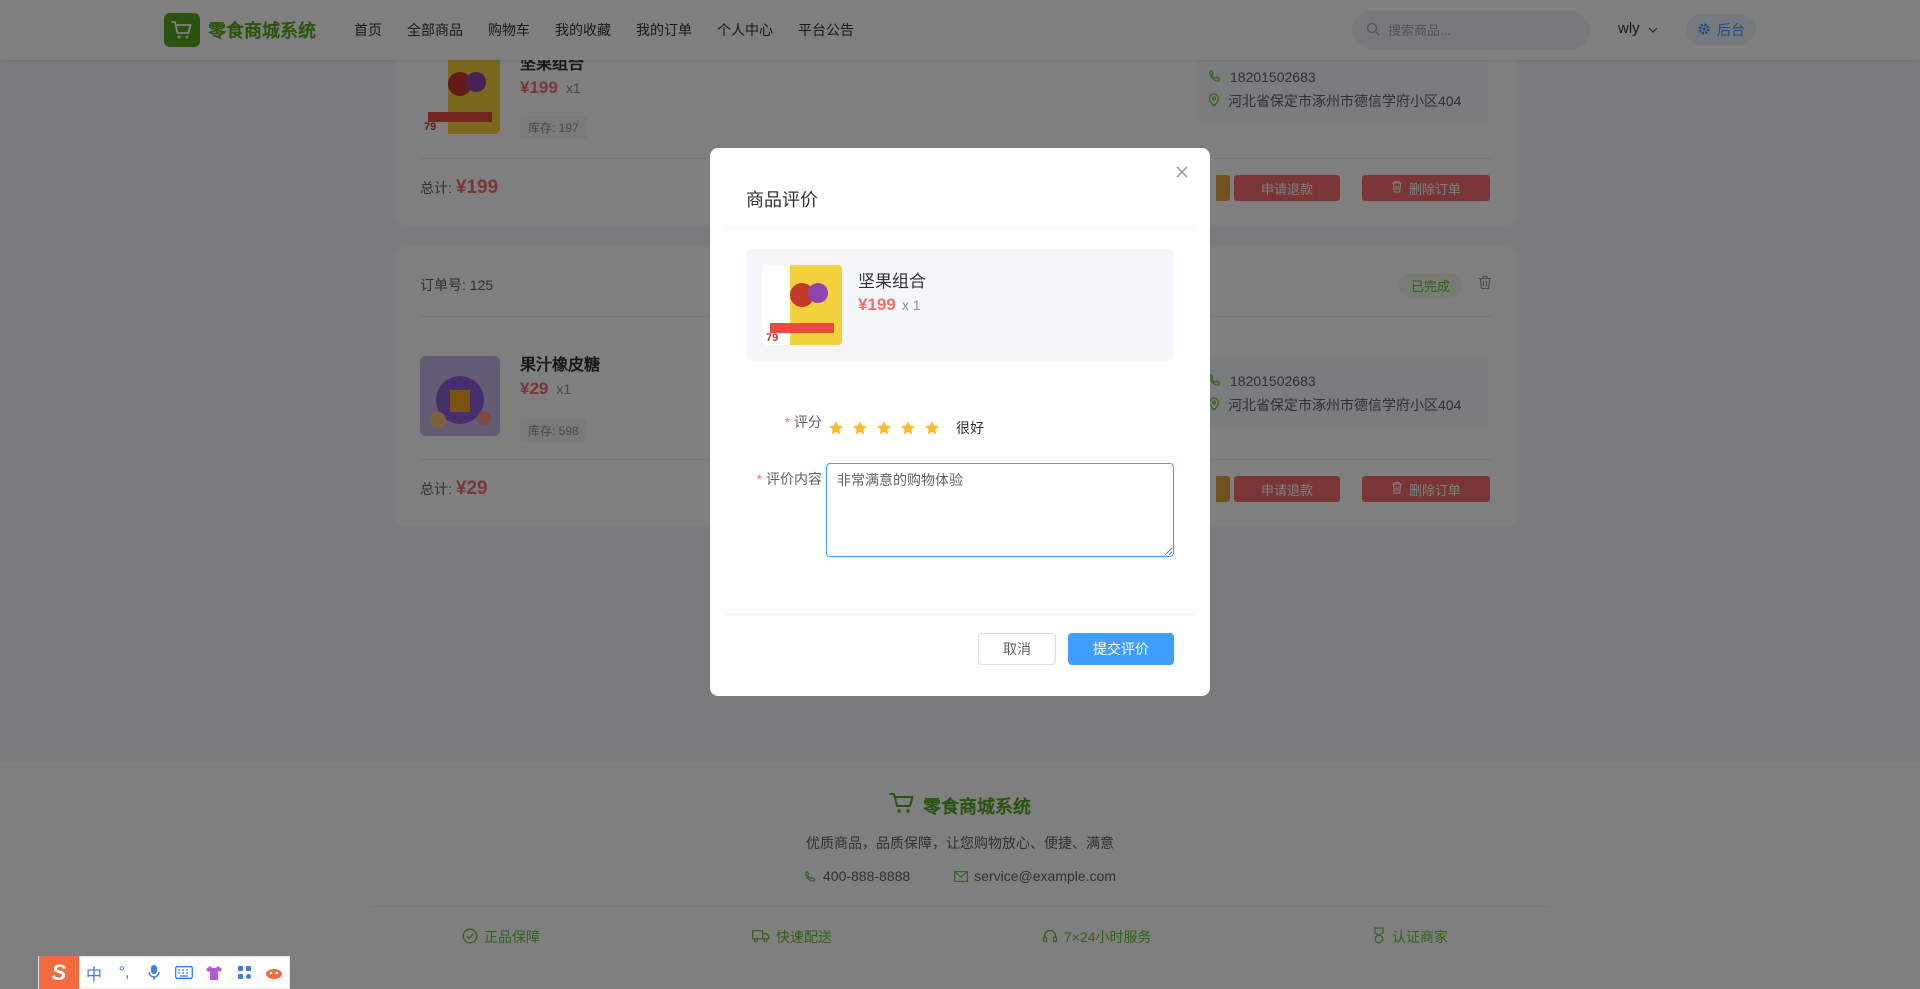 This screenshot has height=989, width=1920. I want to click on content-label: * 评价内容, so click(781, 479).